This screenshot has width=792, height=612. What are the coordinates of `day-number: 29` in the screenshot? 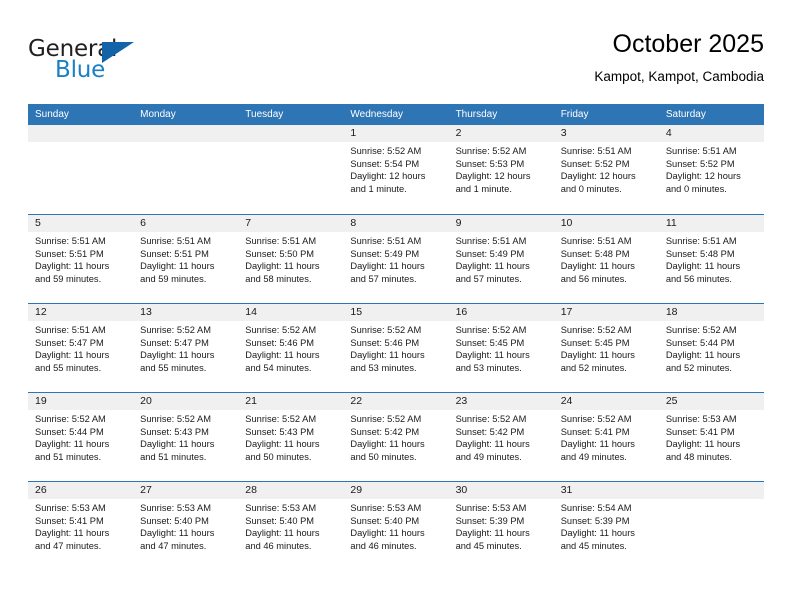 It's located at (396, 490).